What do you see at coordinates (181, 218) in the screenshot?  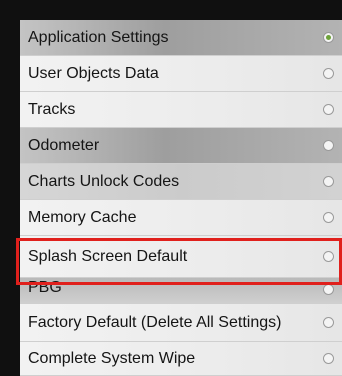 I see `menu-item-memory-cache: Memory Cache` at bounding box center [181, 218].